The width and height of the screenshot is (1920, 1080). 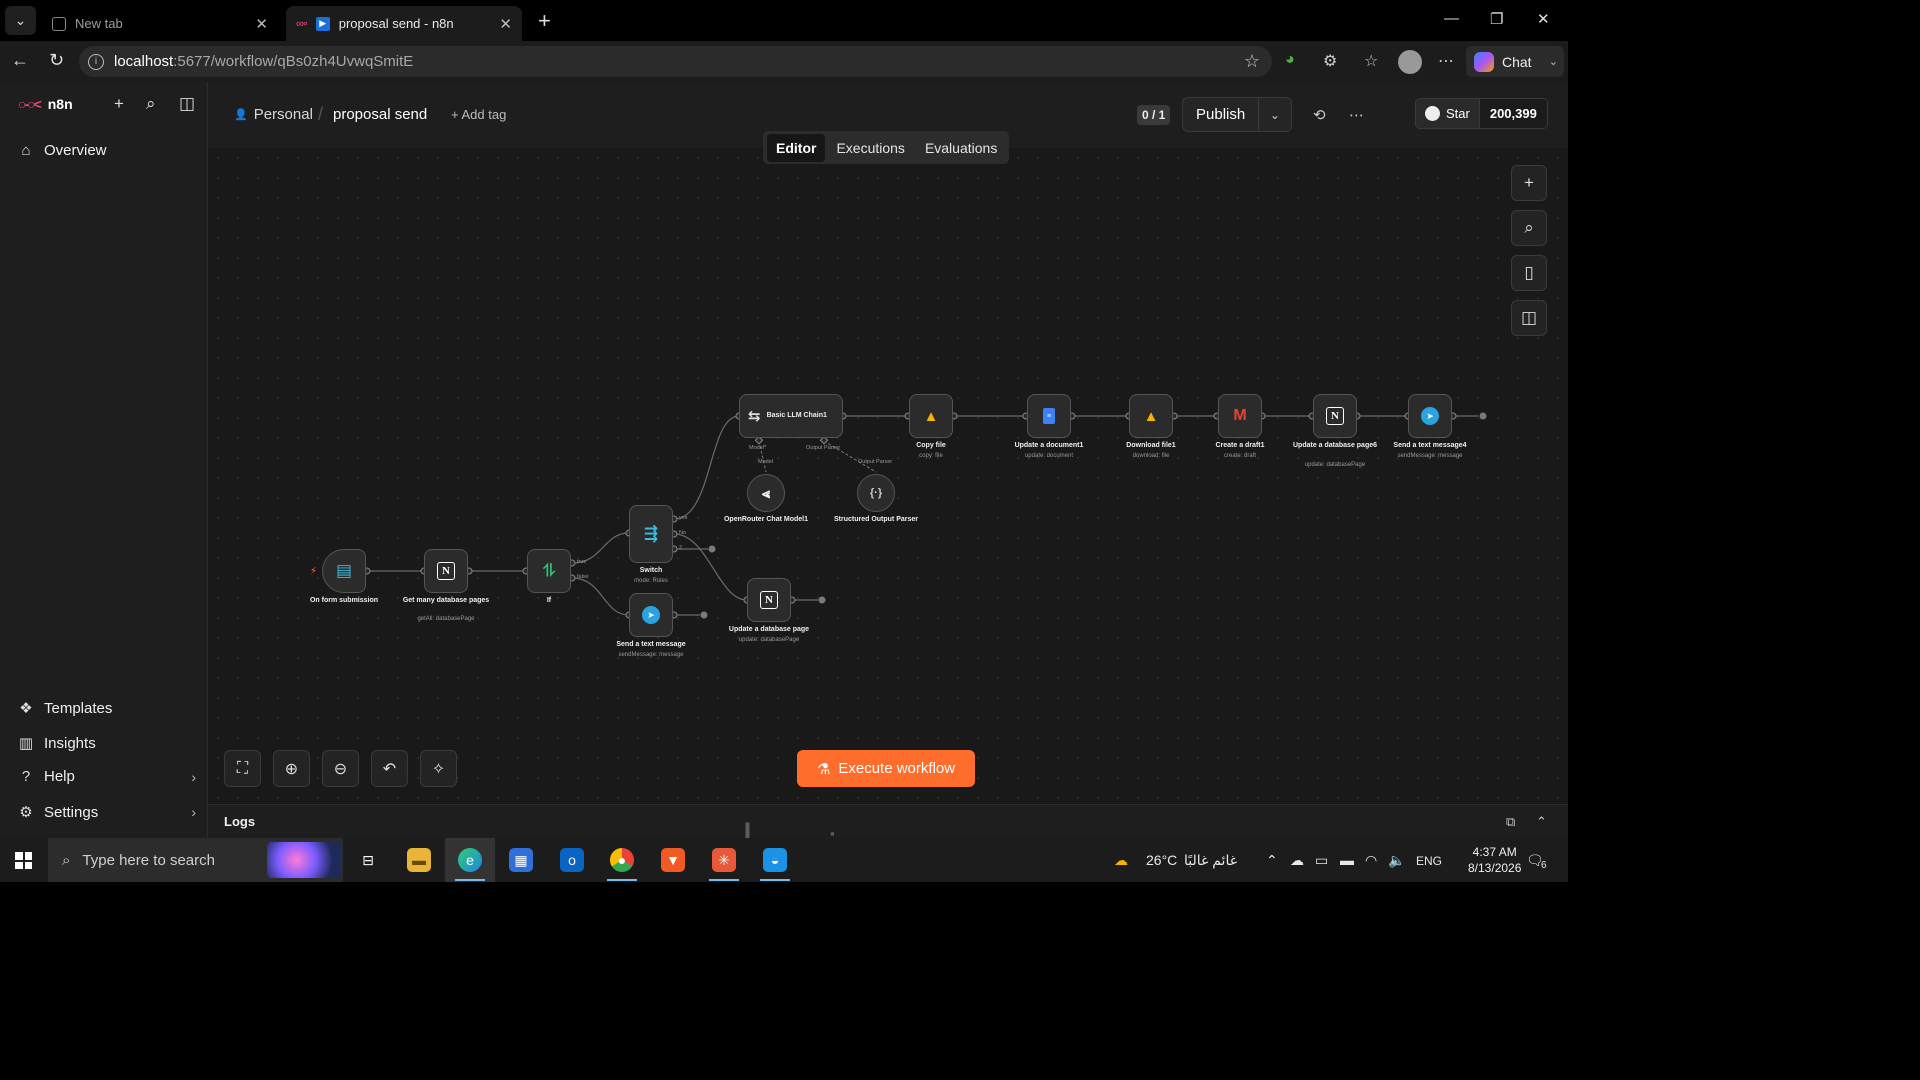 What do you see at coordinates (242, 768) in the screenshot?
I see `zoom-to-fit-button: ⛶` at bounding box center [242, 768].